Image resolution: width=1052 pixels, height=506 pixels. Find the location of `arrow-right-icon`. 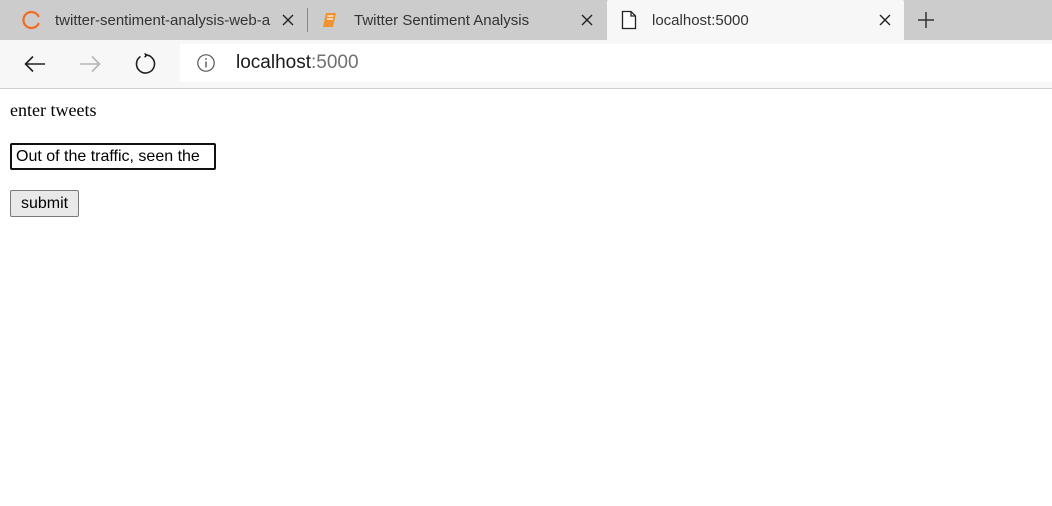

arrow-right-icon is located at coordinates (90, 64).